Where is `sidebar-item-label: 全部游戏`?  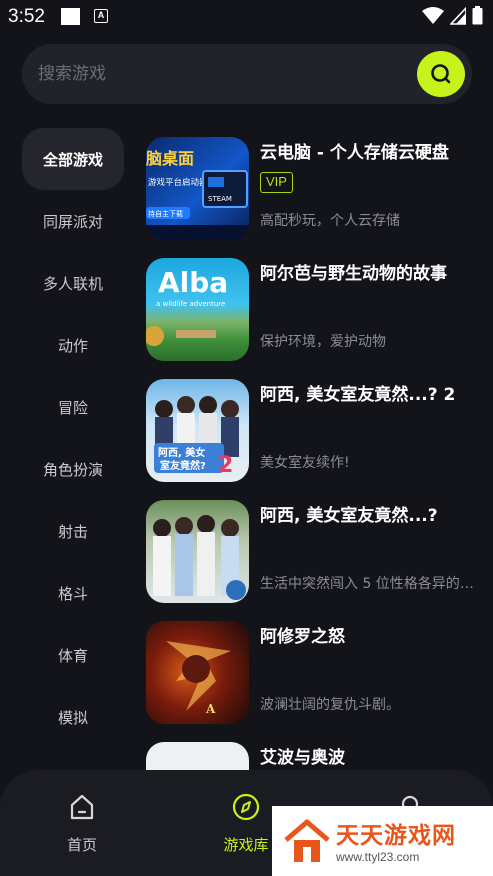
sidebar-item-label: 全部游戏 is located at coordinates (72, 159).